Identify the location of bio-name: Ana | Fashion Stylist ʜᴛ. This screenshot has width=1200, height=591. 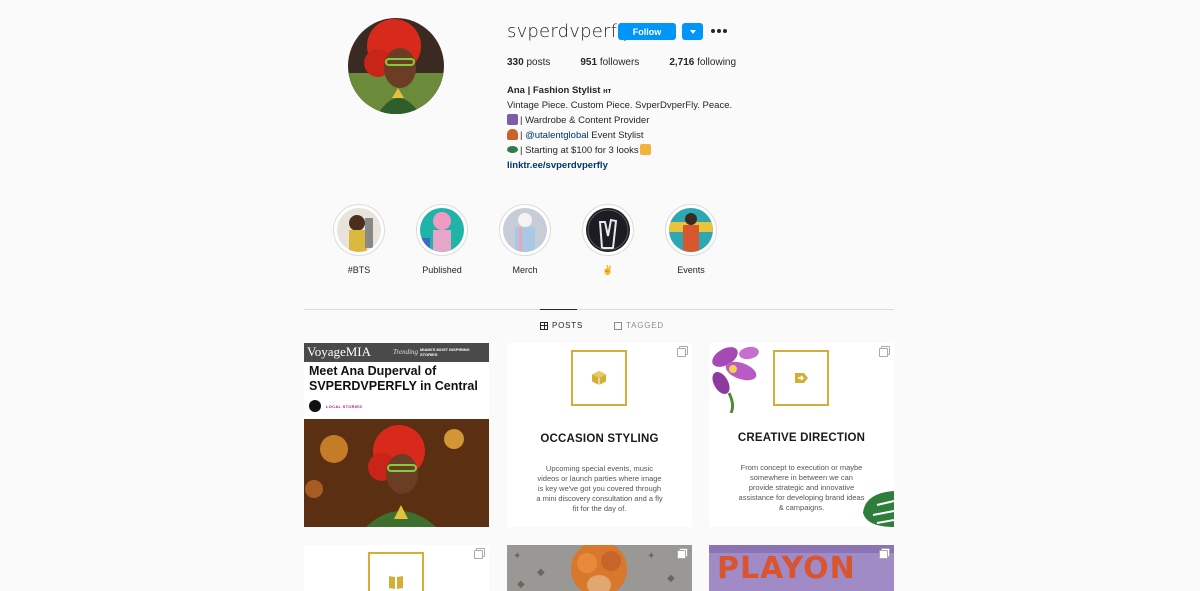
(559, 90).